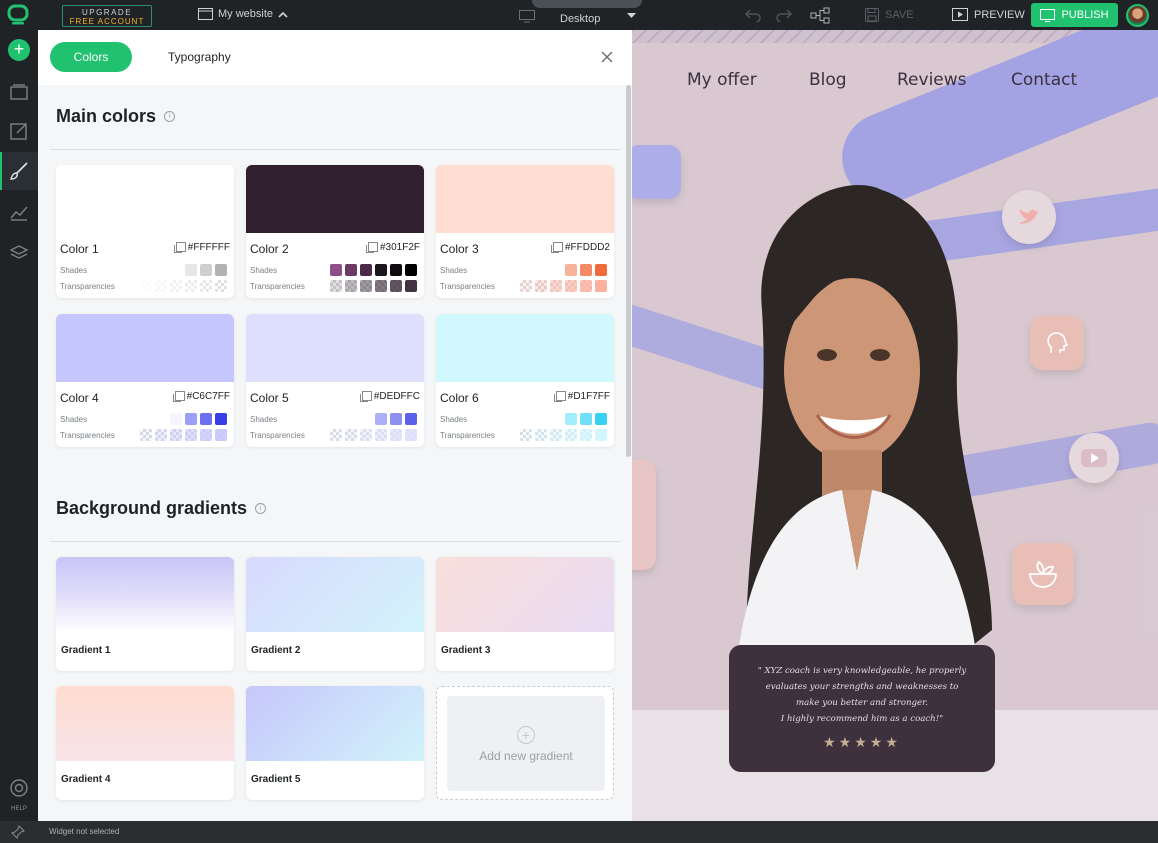  I want to click on color-hex-value: #301F2F, so click(392, 247).